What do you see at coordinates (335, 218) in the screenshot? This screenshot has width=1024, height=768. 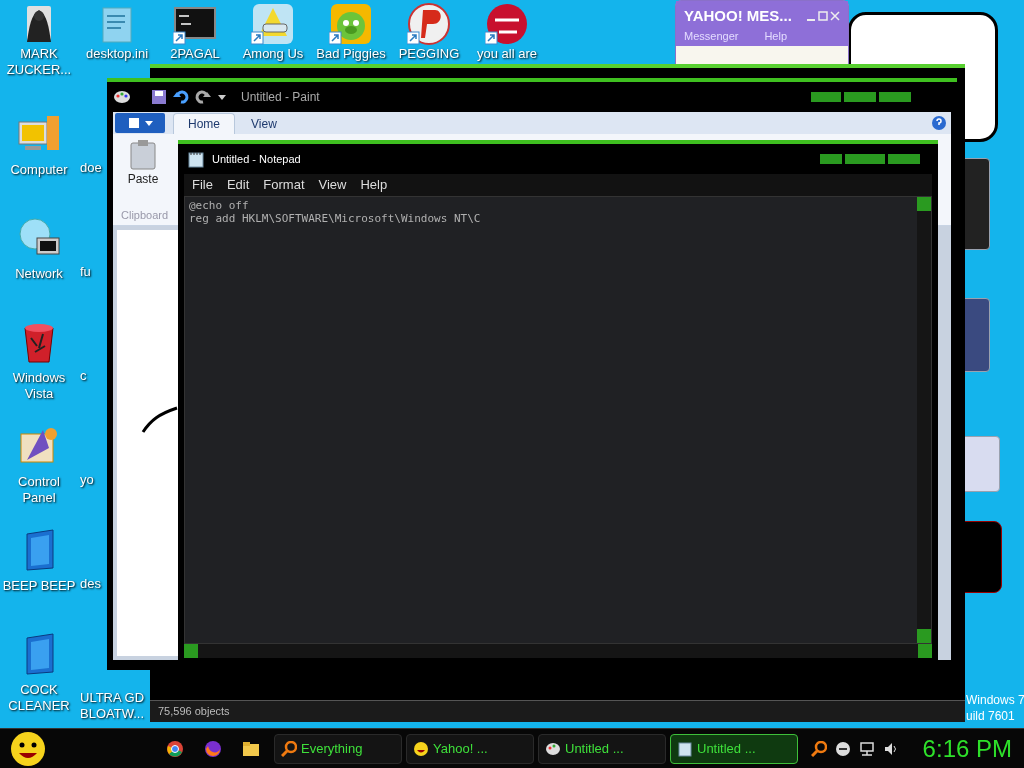 I see `text-line: reg add HKLM\SOFTWARE\Microsoft\Windows NT\C` at bounding box center [335, 218].